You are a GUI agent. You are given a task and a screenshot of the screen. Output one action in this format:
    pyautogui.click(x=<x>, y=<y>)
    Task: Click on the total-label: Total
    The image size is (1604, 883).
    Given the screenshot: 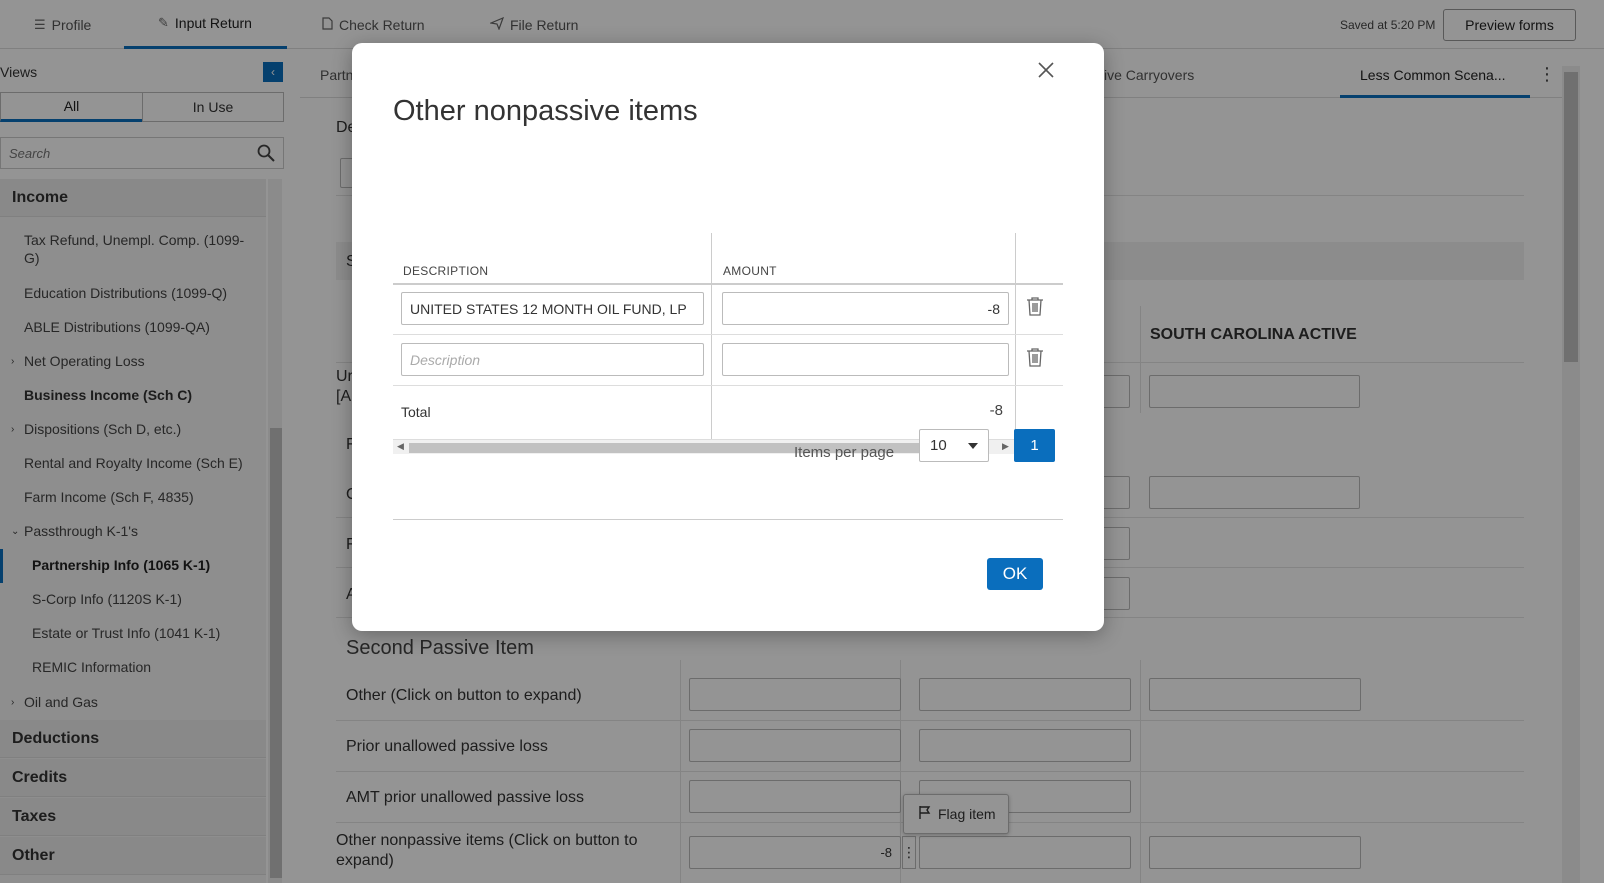 What is the action you would take?
    pyautogui.click(x=416, y=412)
    